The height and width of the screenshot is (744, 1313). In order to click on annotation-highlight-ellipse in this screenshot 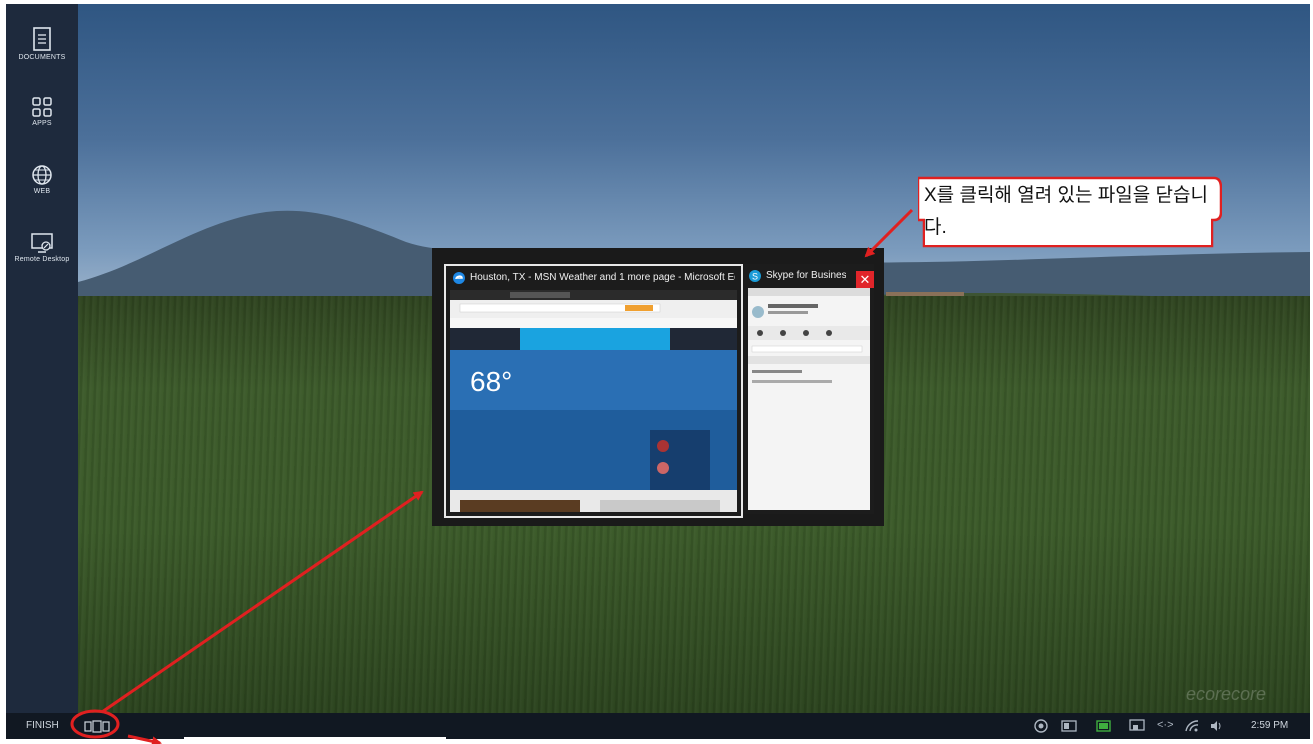, I will do `click(95, 724)`.